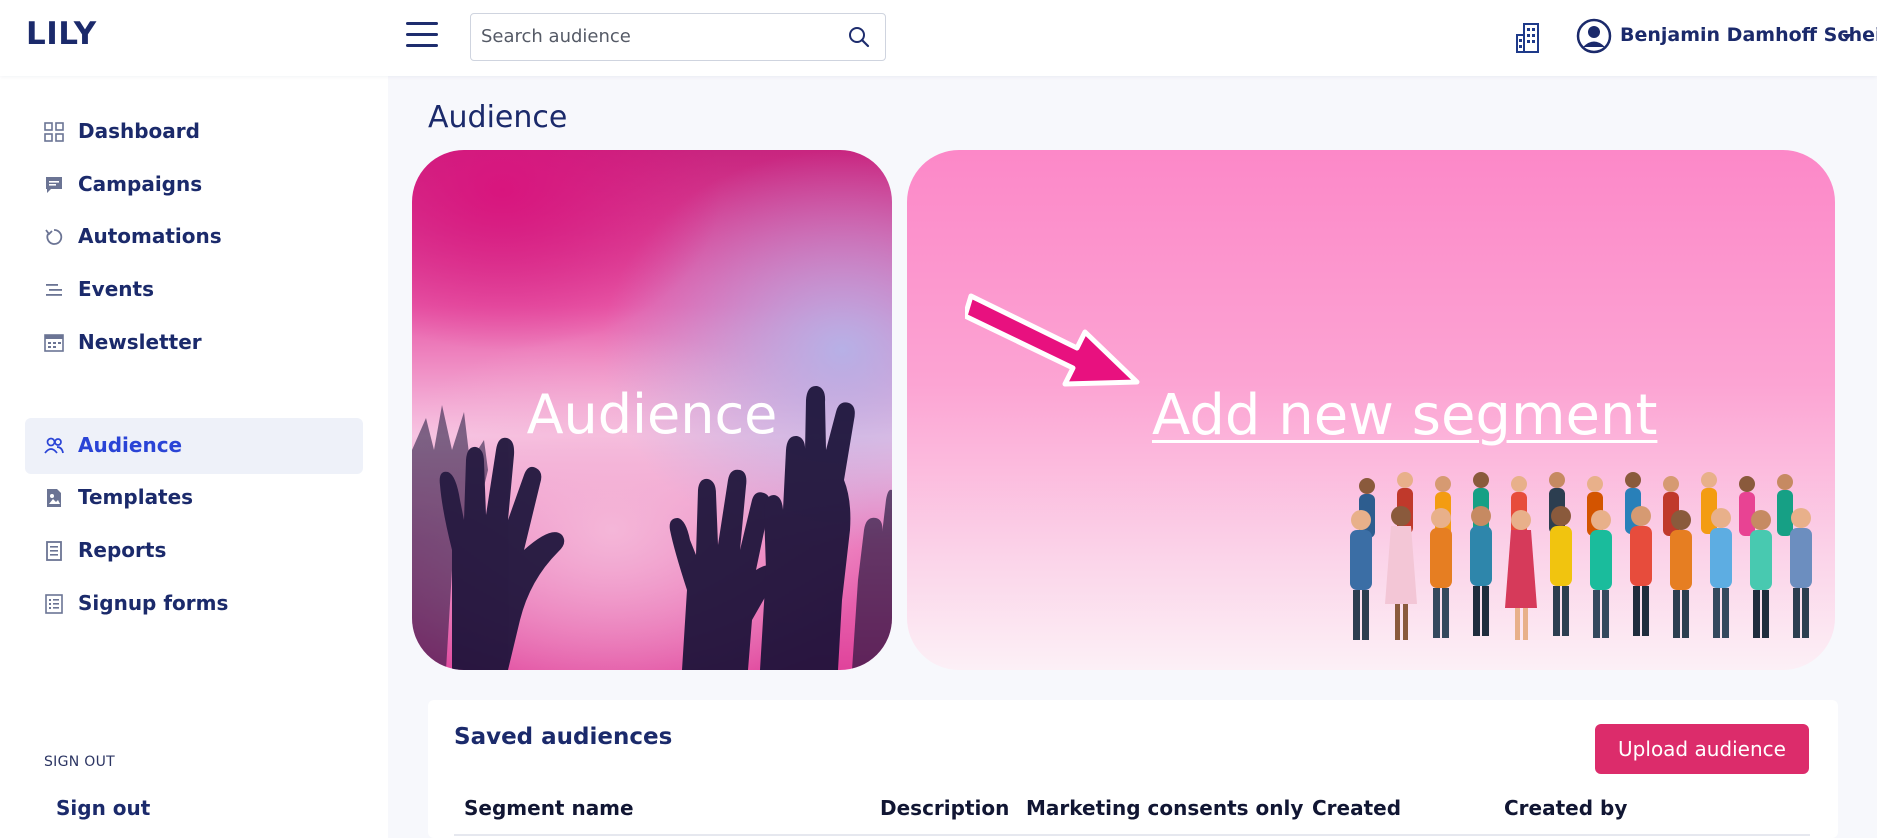  I want to click on column-header-created-by: Created by, so click(1565, 808).